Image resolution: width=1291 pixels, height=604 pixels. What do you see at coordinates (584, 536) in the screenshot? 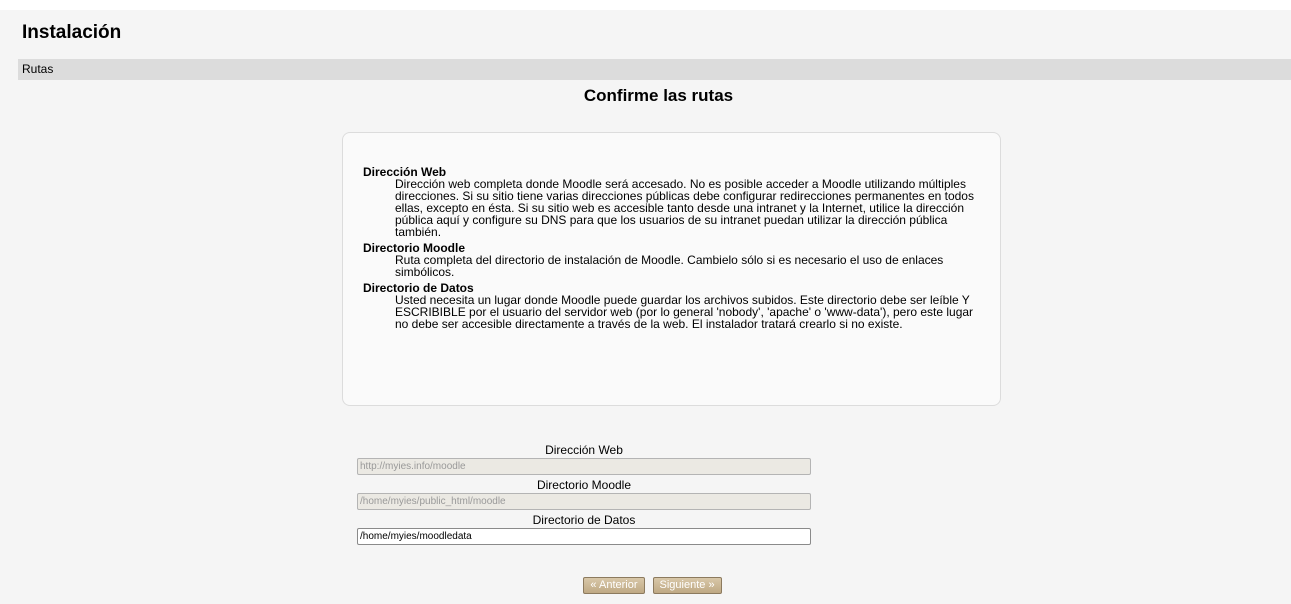
I see `dataroot-input` at bounding box center [584, 536].